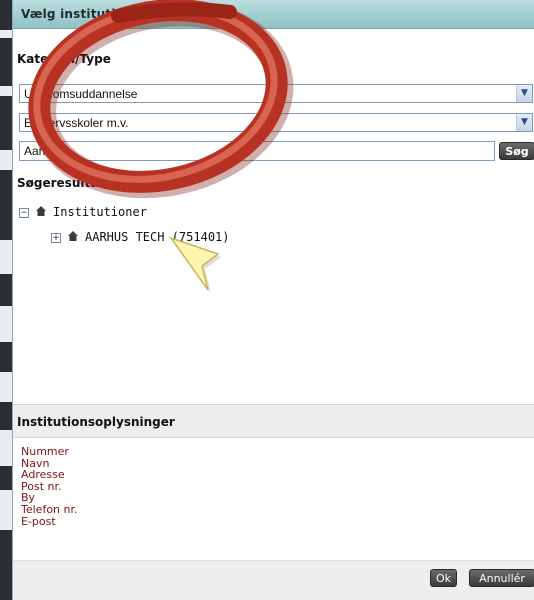 This screenshot has height=600, width=534. What do you see at coordinates (56, 237) in the screenshot?
I see `expand-toggle-icon: +` at bounding box center [56, 237].